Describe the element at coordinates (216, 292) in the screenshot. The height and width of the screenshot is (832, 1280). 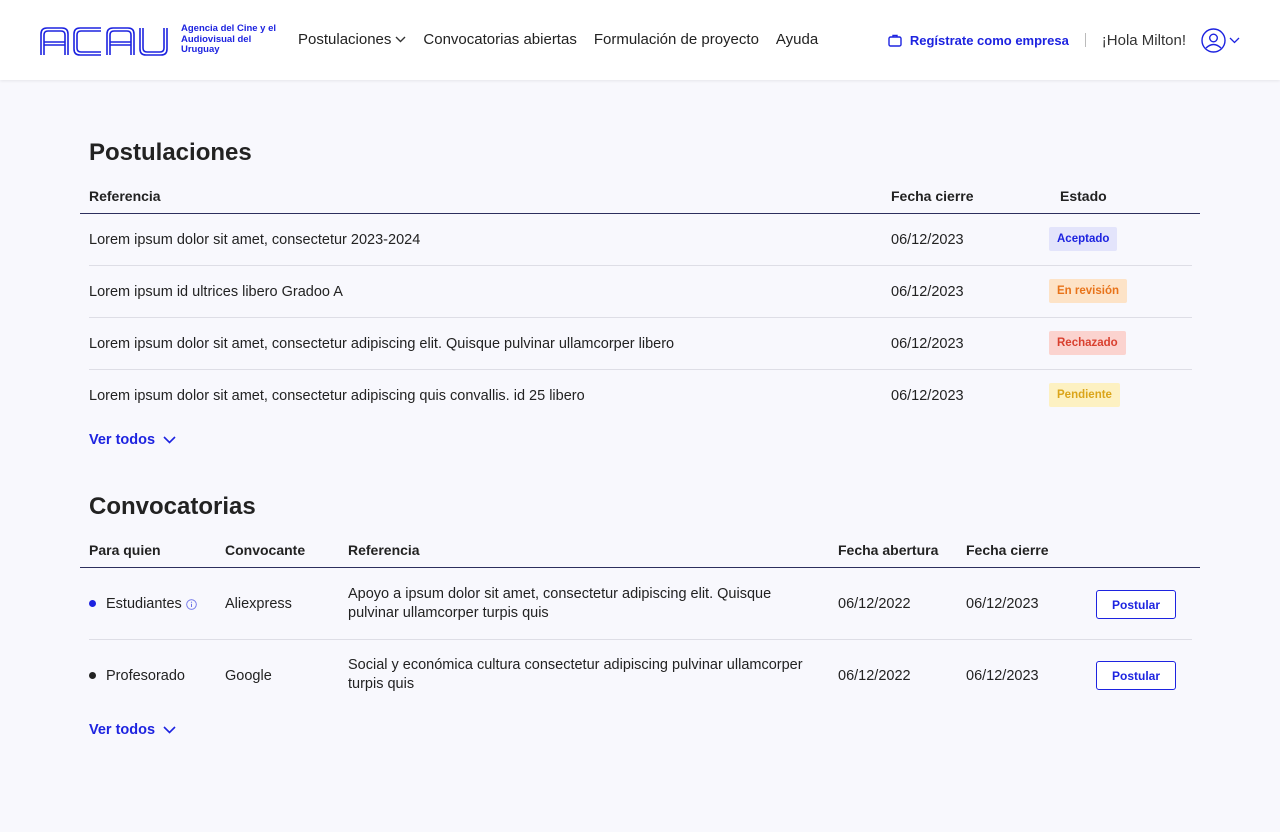
I see `table-row-reference: Lorem ipsum id ultrices libero Gradoo A` at that location.